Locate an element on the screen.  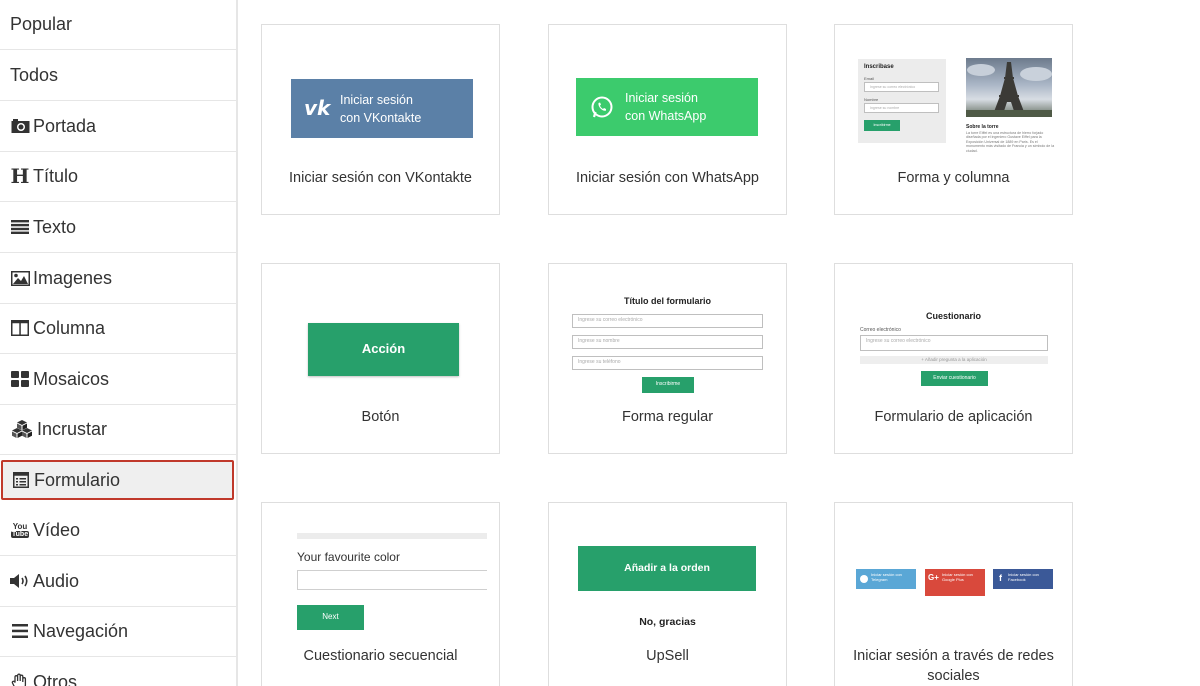
form-icon is located at coordinates (21, 480).